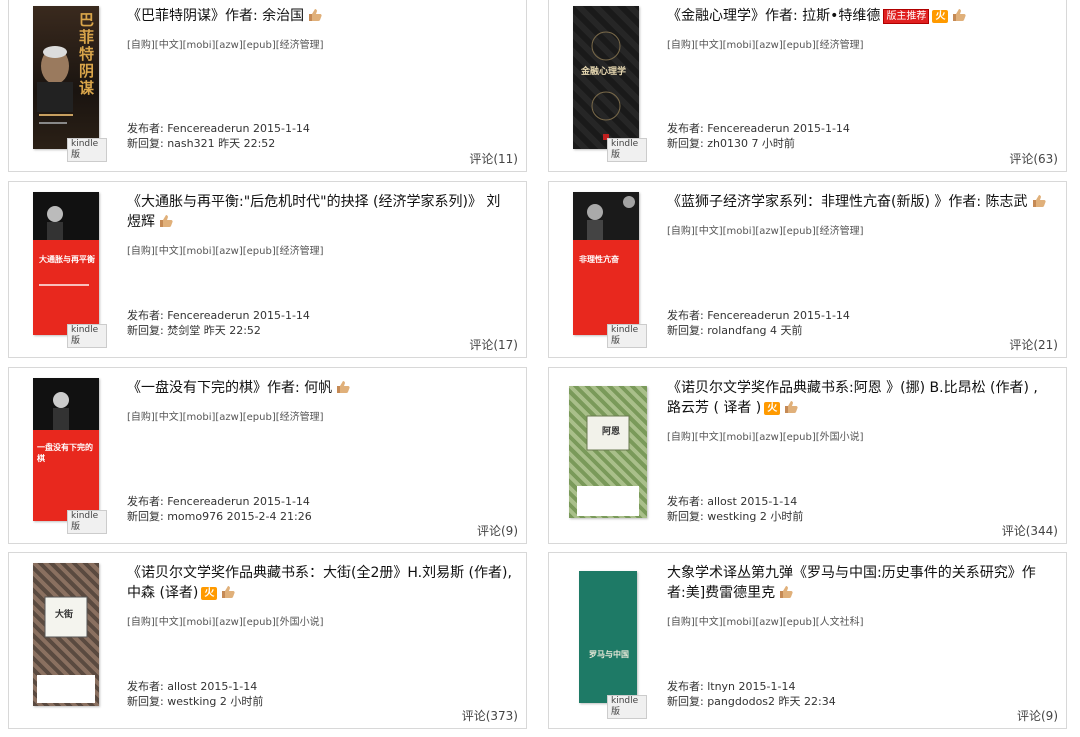 This screenshot has height=737, width=1080. Describe the element at coordinates (731, 143) in the screenshot. I see `reply-line: 新回复: zh0130 7 小时前` at that location.